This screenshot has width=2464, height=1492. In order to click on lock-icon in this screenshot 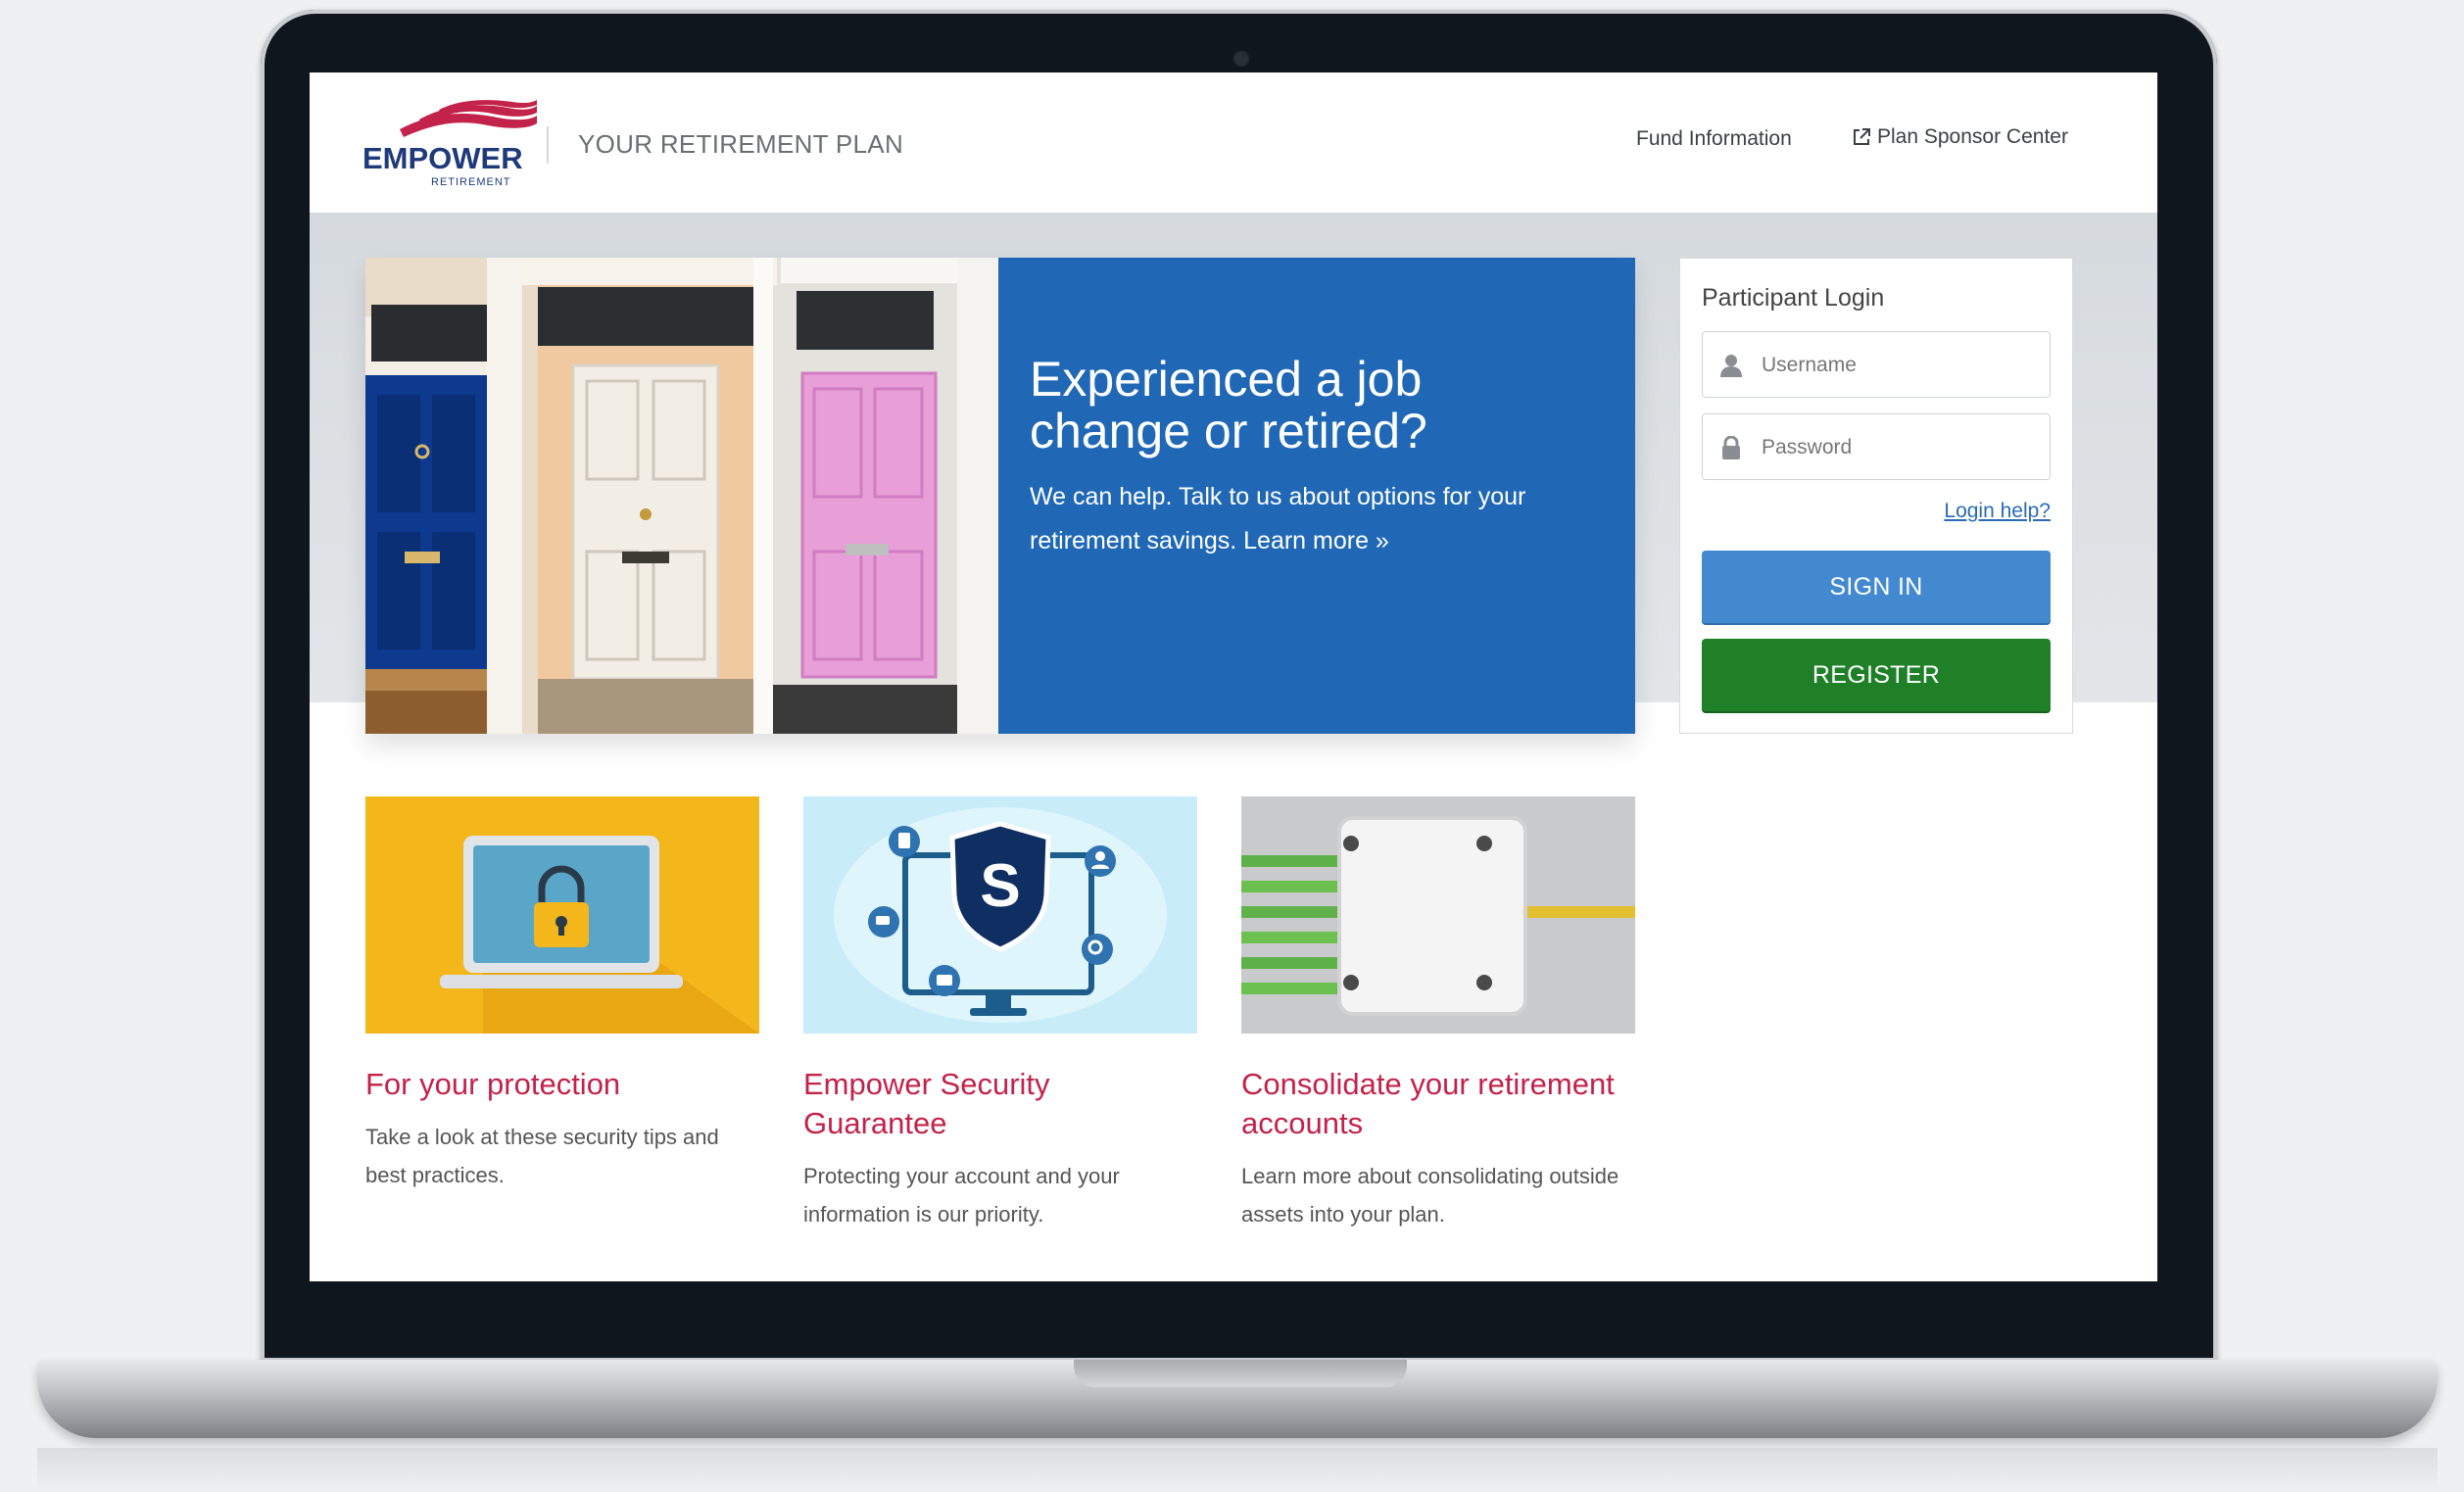, I will do `click(1731, 447)`.